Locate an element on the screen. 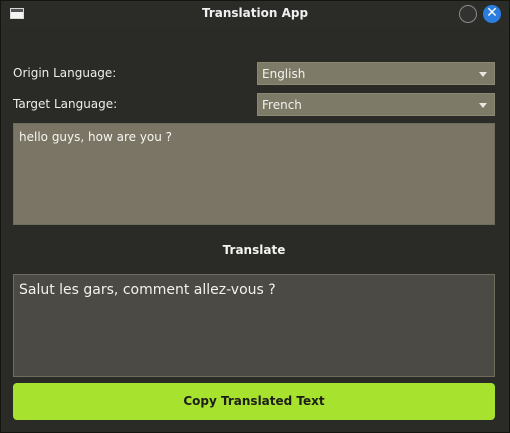 This screenshot has height=433, width=510. origin-language-select: English is located at coordinates (376, 73).